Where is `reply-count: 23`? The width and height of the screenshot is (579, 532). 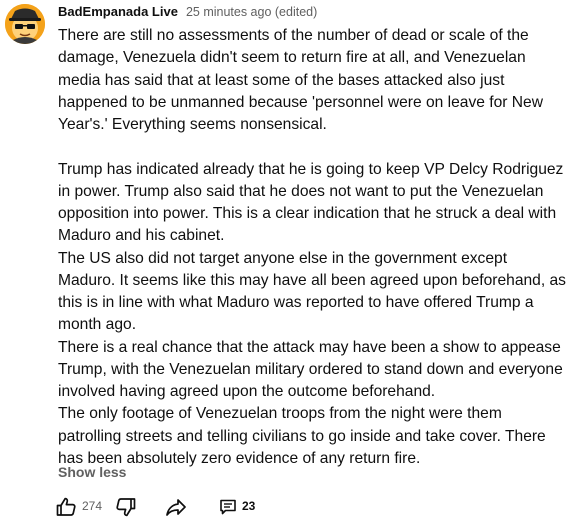 reply-count: 23 is located at coordinates (248, 506).